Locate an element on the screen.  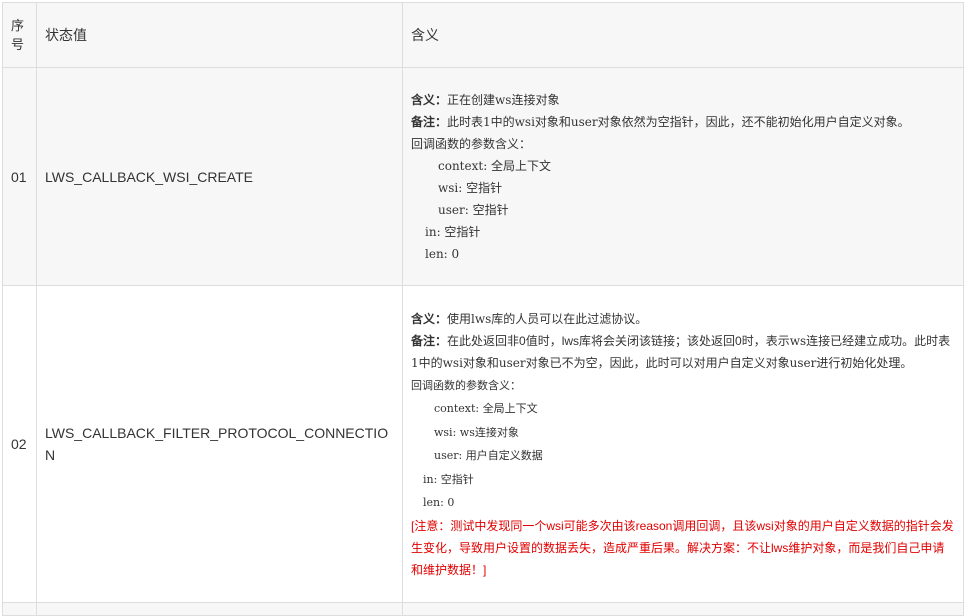
header-state: 状态值 is located at coordinates (219, 35).